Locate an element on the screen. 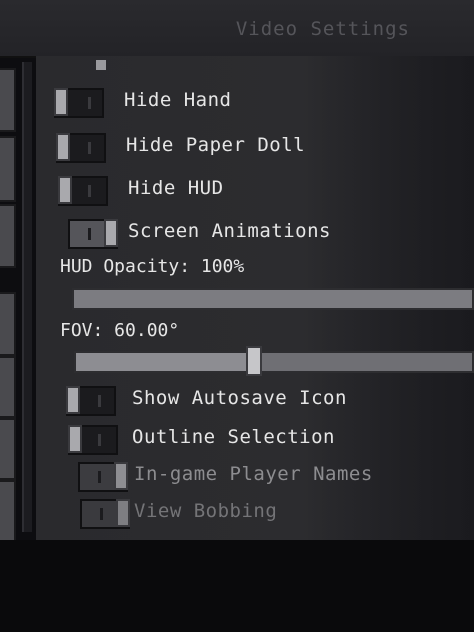 Image resolution: width=474 pixels, height=632 pixels. hud-opacity-label: HUD Opacity: 100% is located at coordinates (152, 266).